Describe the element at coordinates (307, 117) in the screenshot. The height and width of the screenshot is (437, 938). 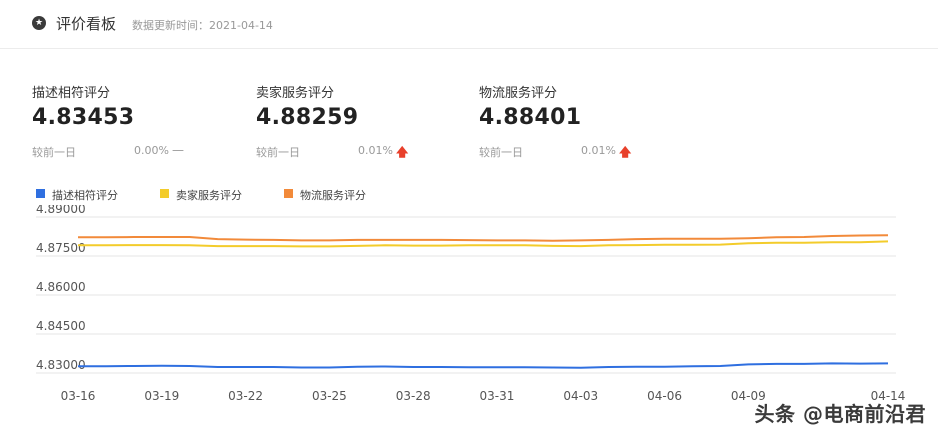
I see `metric-value: 4.88259` at that location.